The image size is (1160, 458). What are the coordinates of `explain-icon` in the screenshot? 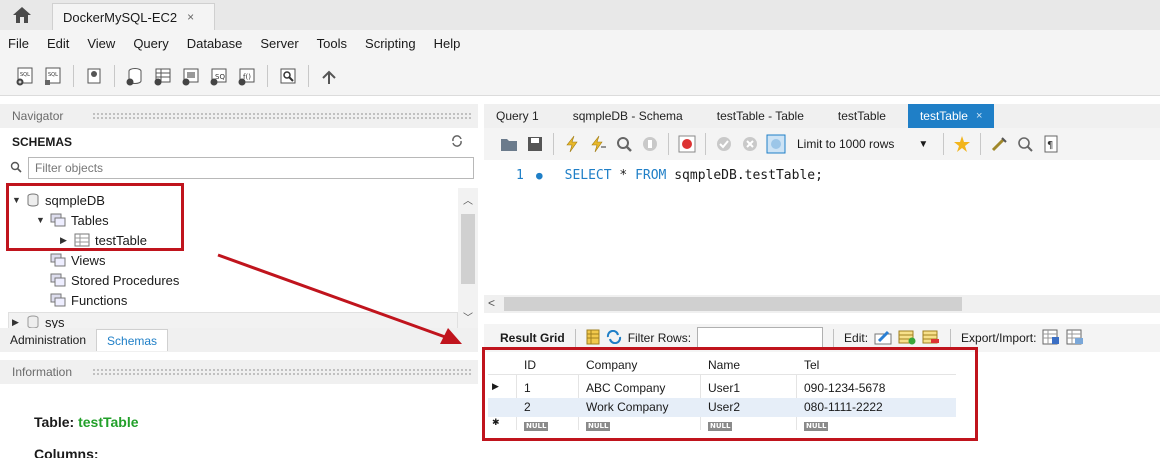 It's located at (624, 144).